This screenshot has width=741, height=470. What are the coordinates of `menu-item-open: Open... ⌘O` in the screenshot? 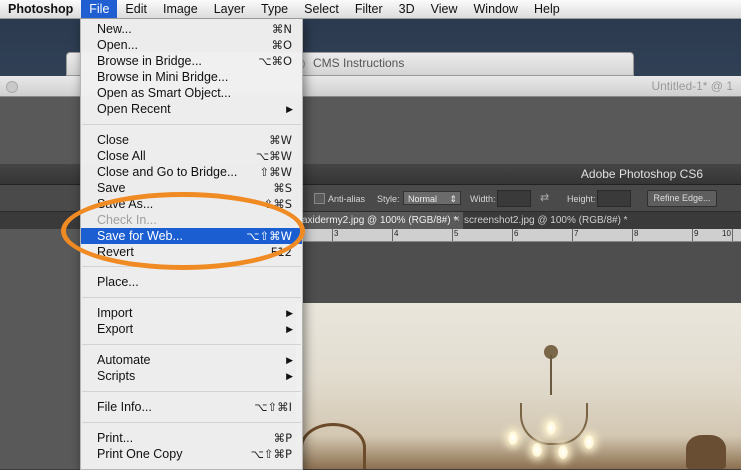 It's located at (191, 45).